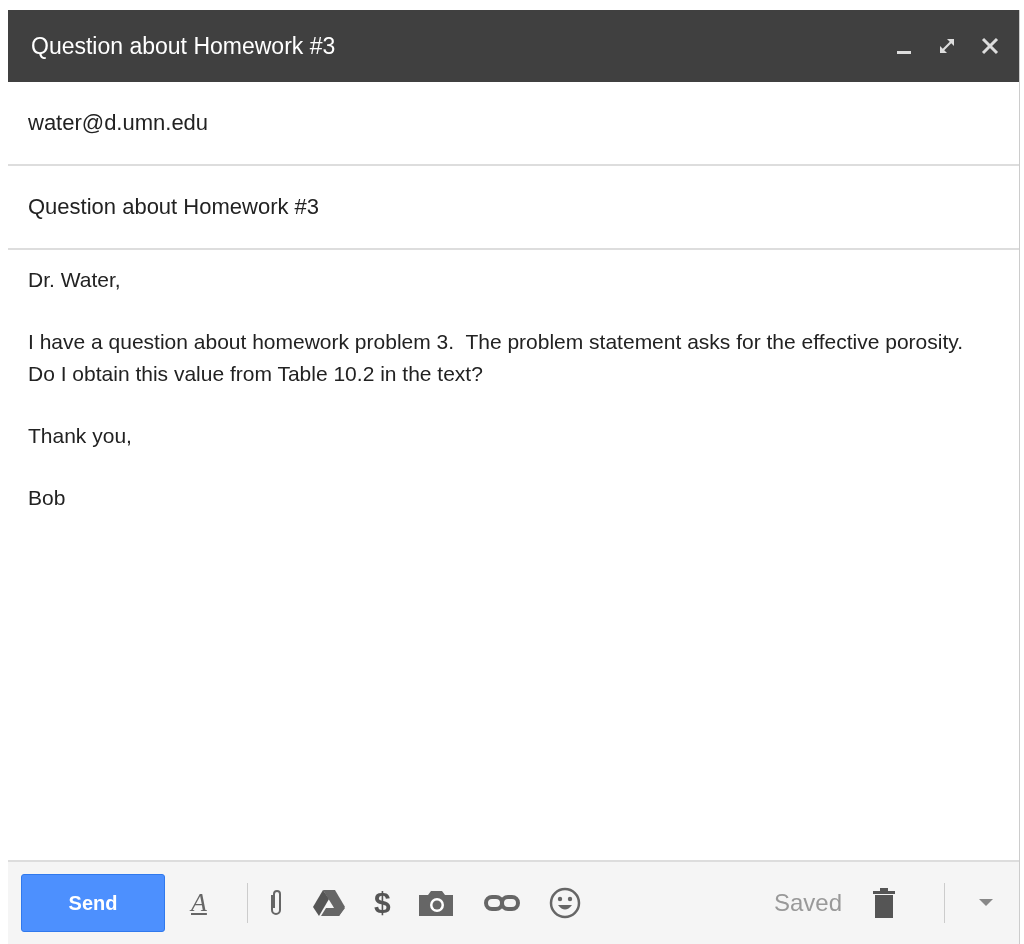 This screenshot has width=1024, height=944. Describe the element at coordinates (990, 46) in the screenshot. I see `close-icon` at that location.